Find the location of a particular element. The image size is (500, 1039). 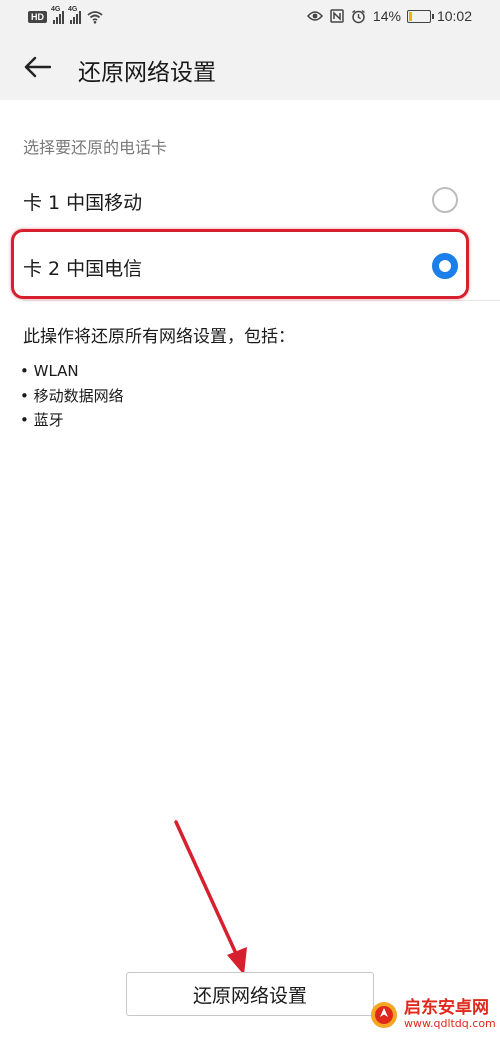

reset-items-list: WLAN 移动数据网络 蓝牙 is located at coordinates (72, 396).